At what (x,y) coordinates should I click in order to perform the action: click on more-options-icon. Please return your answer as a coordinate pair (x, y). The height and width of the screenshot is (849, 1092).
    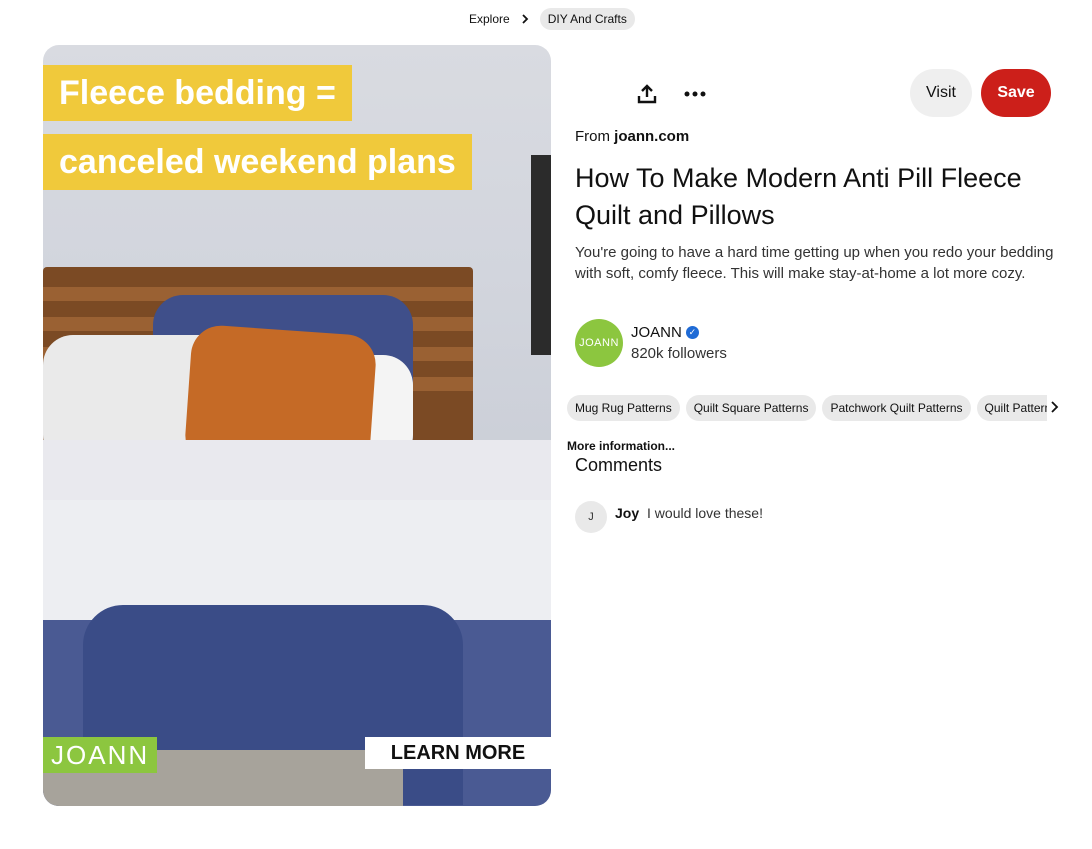
    Looking at the image, I should click on (695, 94).